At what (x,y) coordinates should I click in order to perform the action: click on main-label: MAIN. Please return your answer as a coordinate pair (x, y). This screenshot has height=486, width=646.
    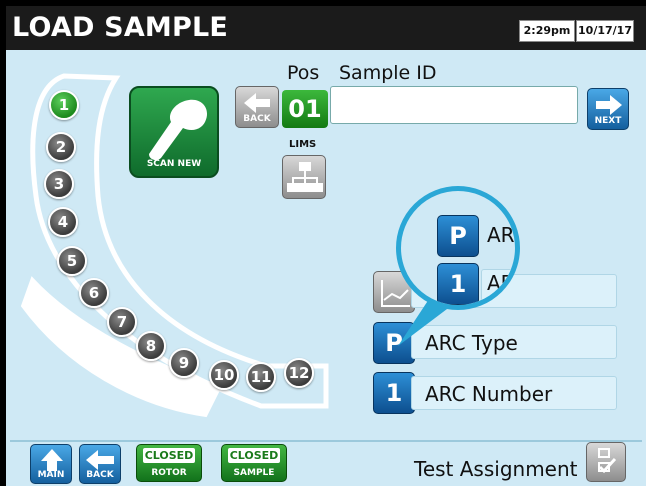
    Looking at the image, I should click on (51, 475).